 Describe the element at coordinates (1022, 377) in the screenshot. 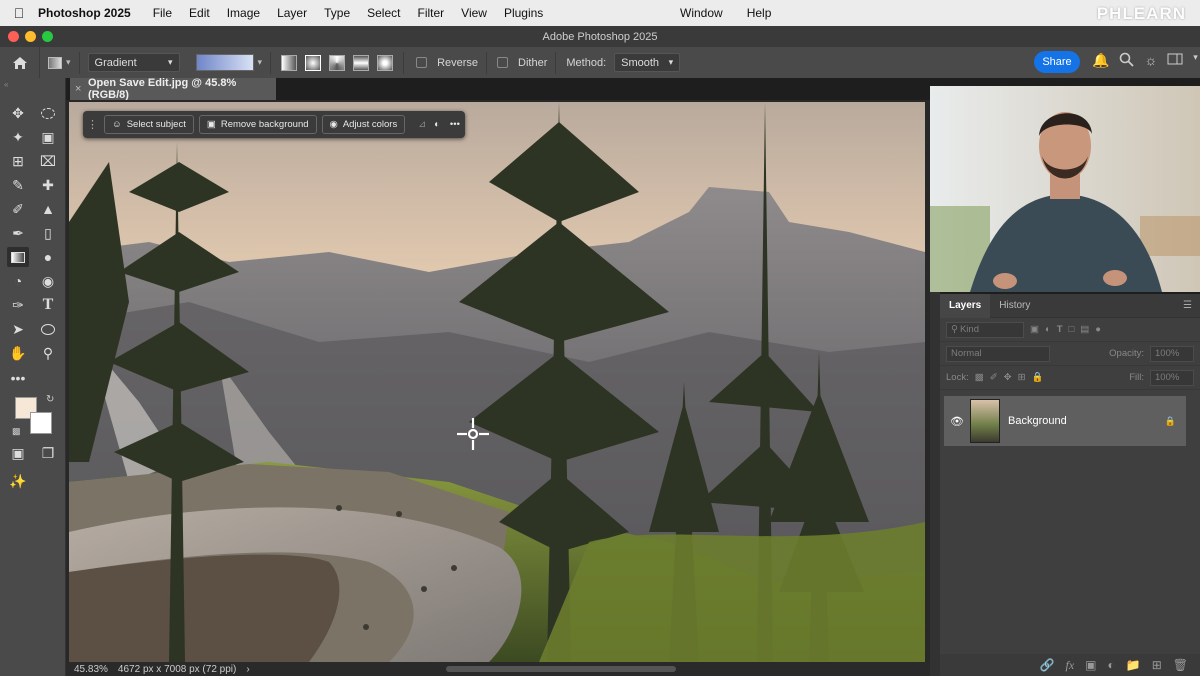

I see `lock-artboard-icon: ⊞` at that location.